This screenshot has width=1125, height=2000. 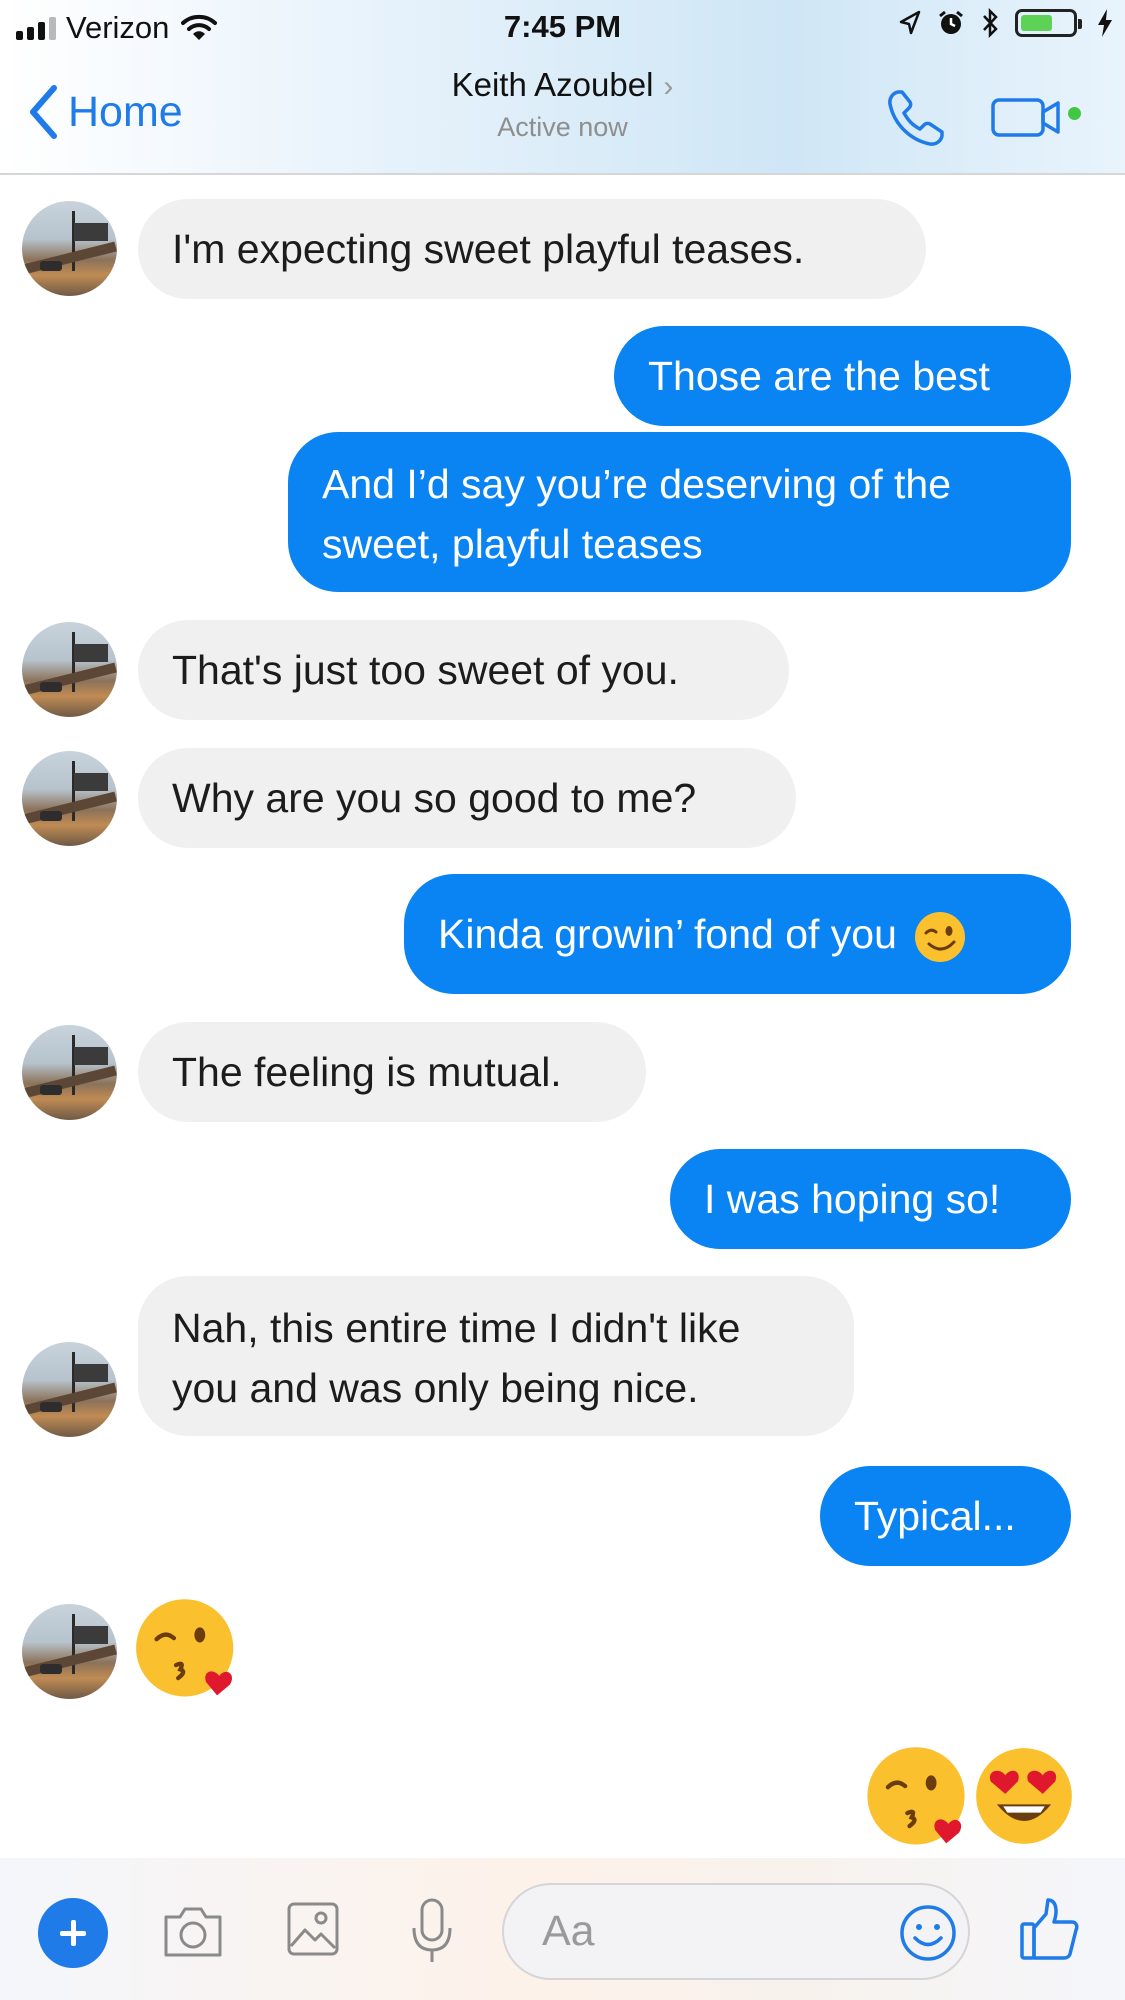 What do you see at coordinates (870, 1199) in the screenshot?
I see `outgoing-message: I was hoping so!` at bounding box center [870, 1199].